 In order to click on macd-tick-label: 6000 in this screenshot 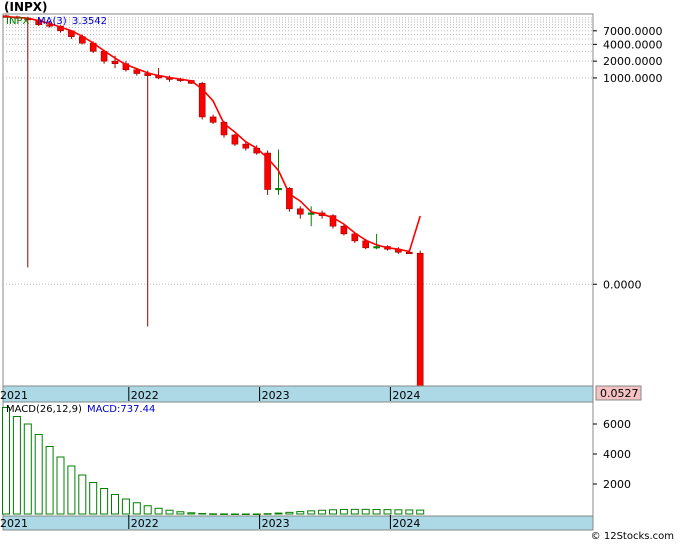, I will do `click(617, 424)`.